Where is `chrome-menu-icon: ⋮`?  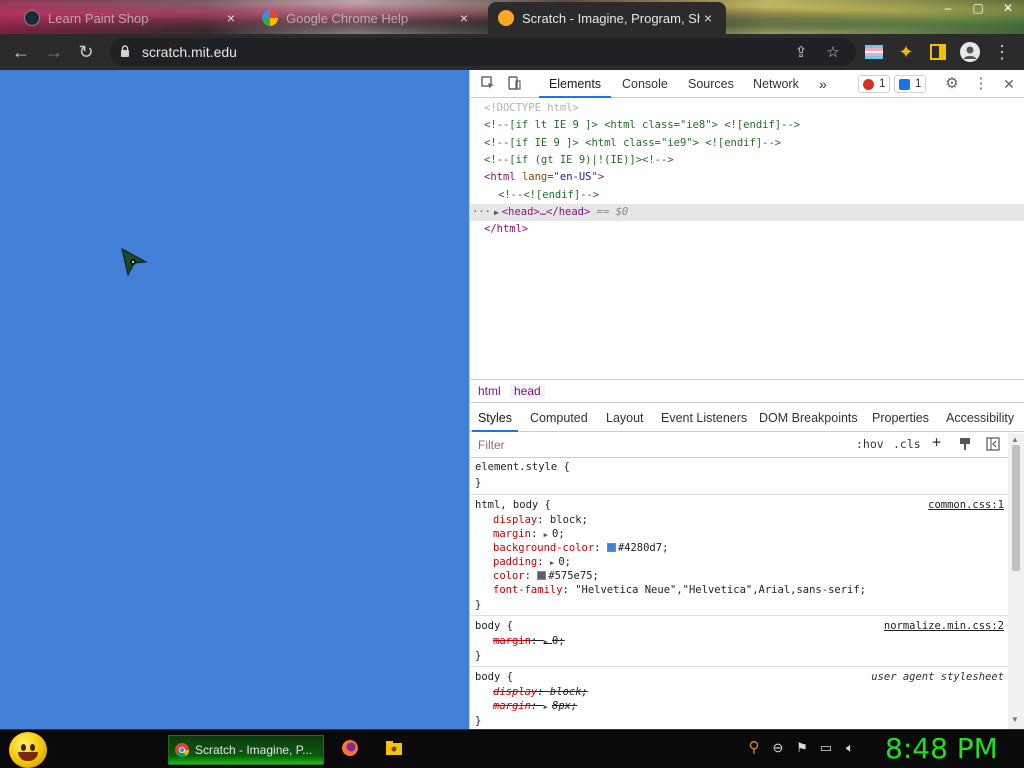
chrome-menu-icon: ⋮ is located at coordinates (1002, 52).